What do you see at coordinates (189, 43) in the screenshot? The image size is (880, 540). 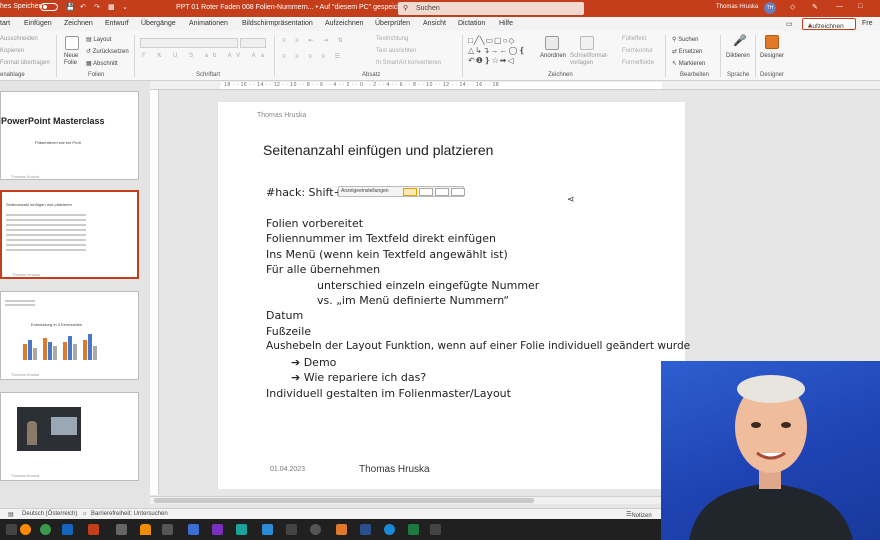 I see `font-family-select` at bounding box center [189, 43].